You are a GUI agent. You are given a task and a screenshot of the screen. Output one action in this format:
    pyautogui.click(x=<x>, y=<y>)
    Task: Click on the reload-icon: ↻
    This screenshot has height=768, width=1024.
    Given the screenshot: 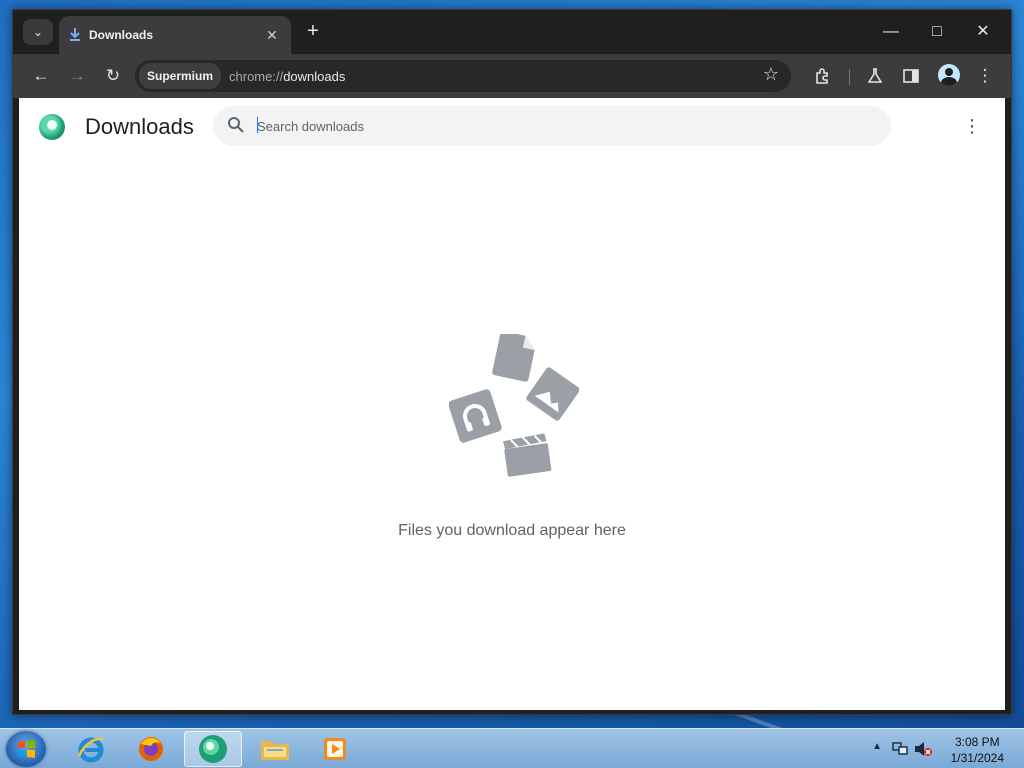 What is the action you would take?
    pyautogui.click(x=113, y=76)
    